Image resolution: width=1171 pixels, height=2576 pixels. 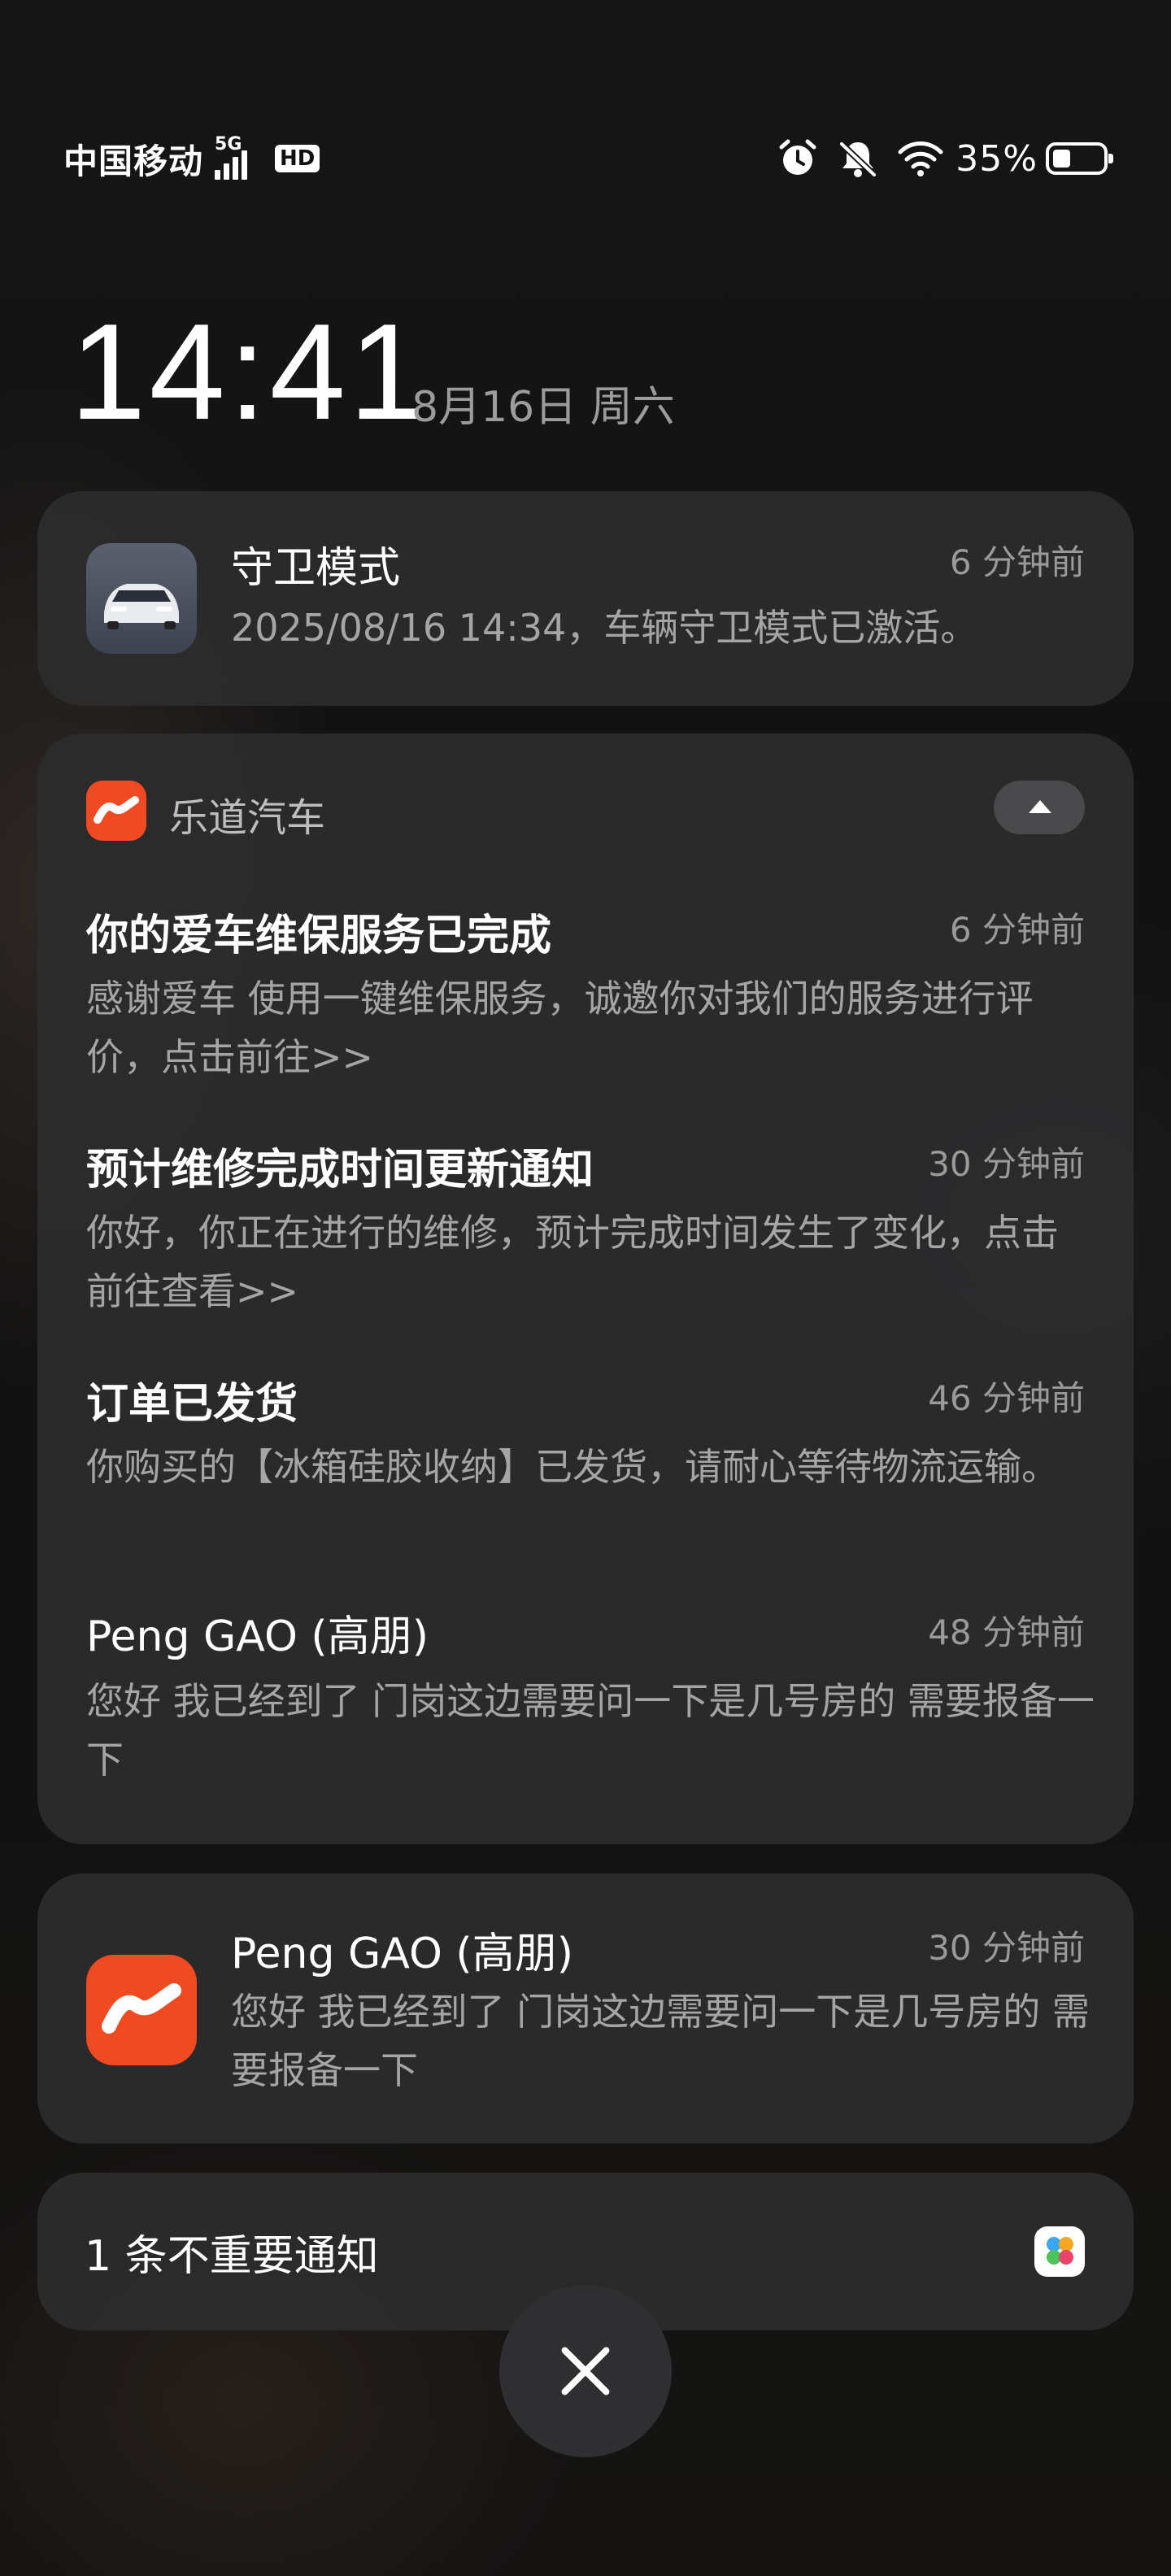 I want to click on signal-5g-icon: 5G, so click(x=237, y=158).